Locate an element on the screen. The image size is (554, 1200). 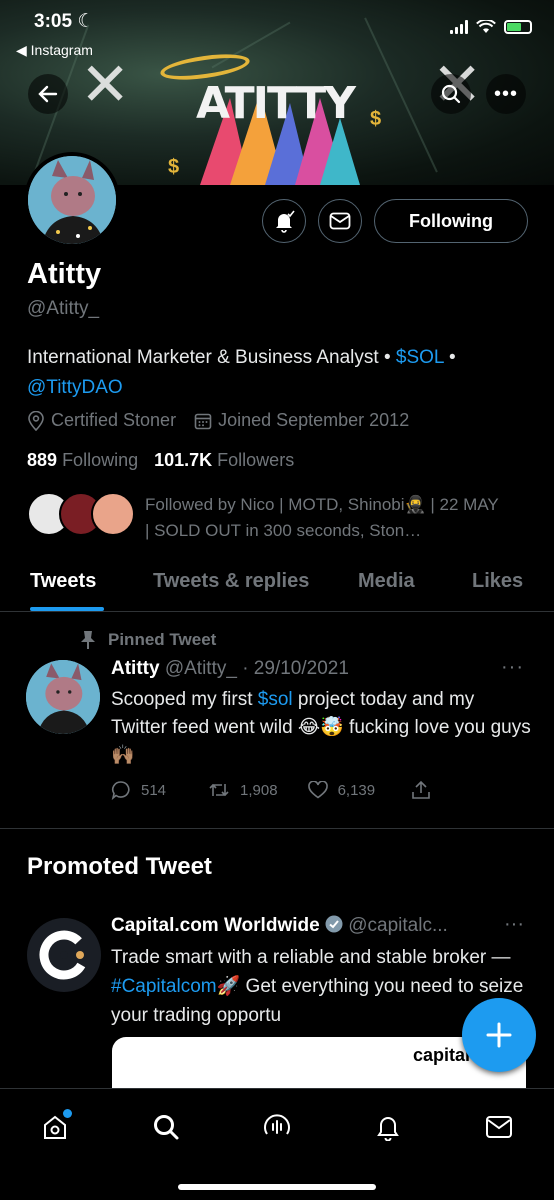
reply-icon is located at coordinates (120, 790).